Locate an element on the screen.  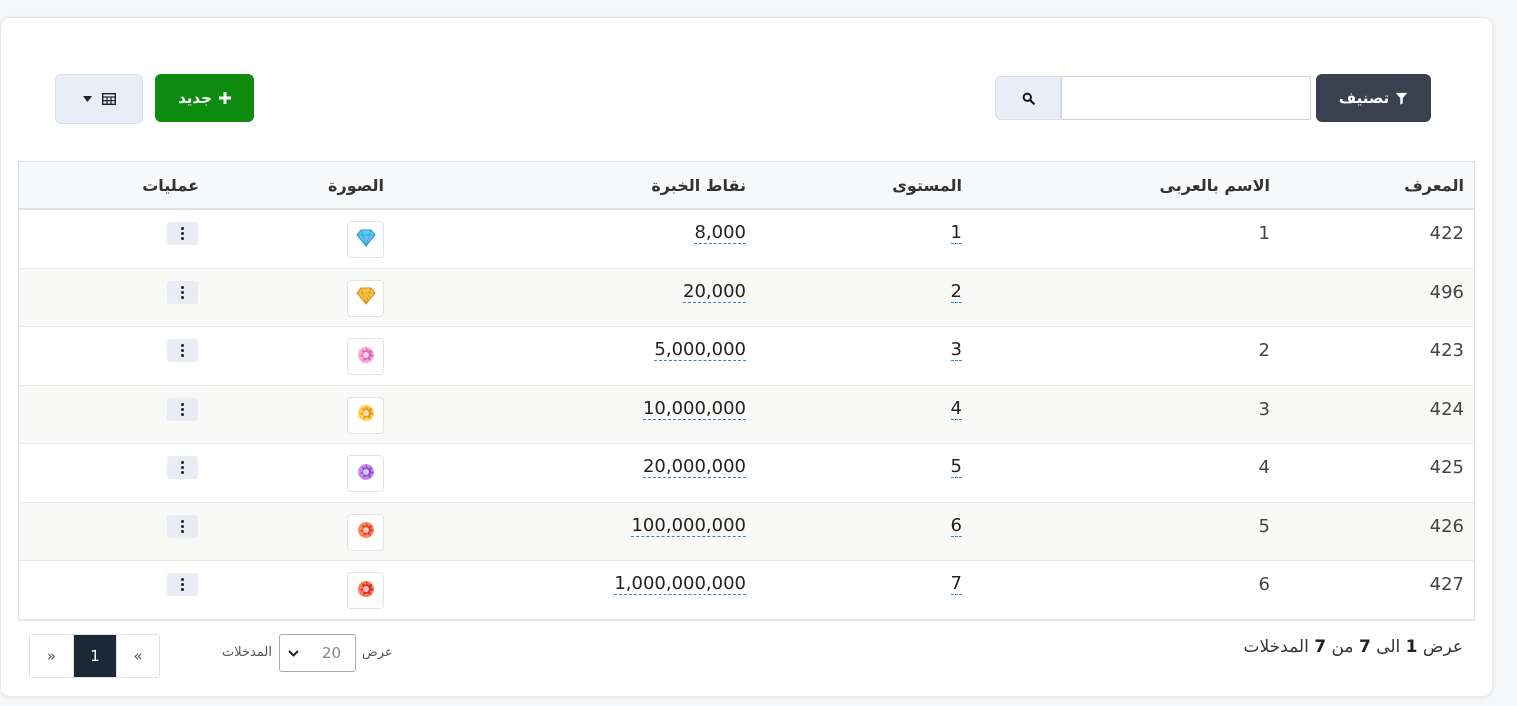
cell-xp-link: 1,000,000,000 is located at coordinates (680, 584).